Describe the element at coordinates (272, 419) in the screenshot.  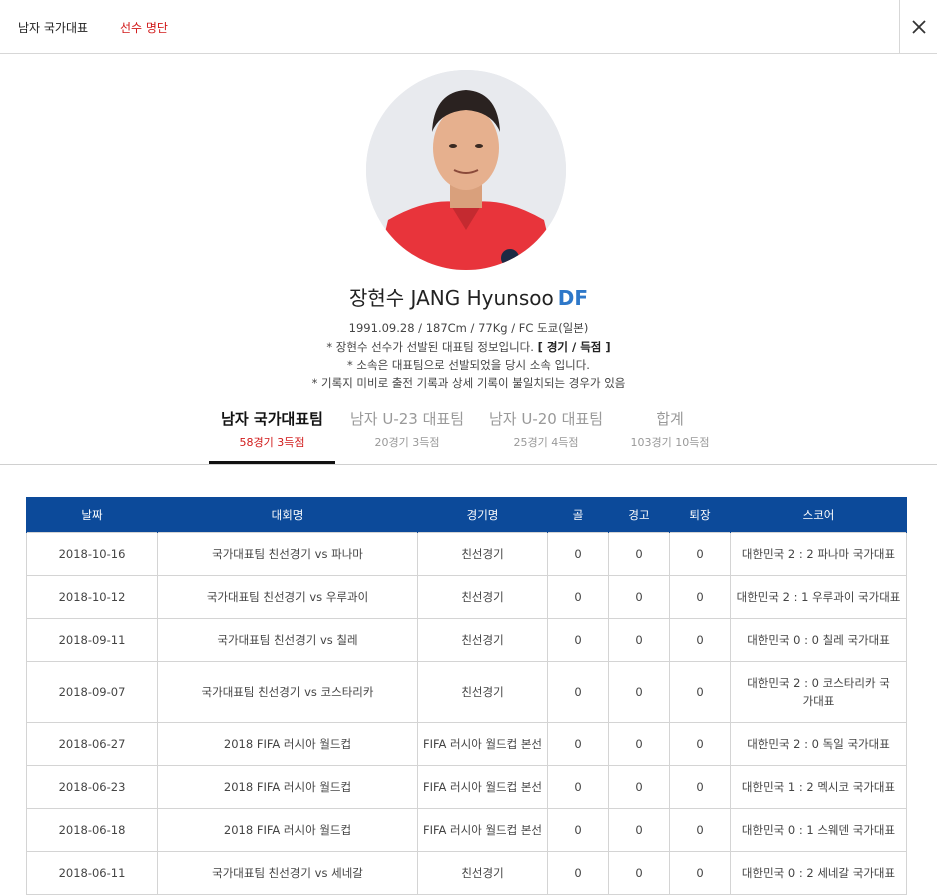
I see `tab-label: 남자 국가대표팀` at that location.